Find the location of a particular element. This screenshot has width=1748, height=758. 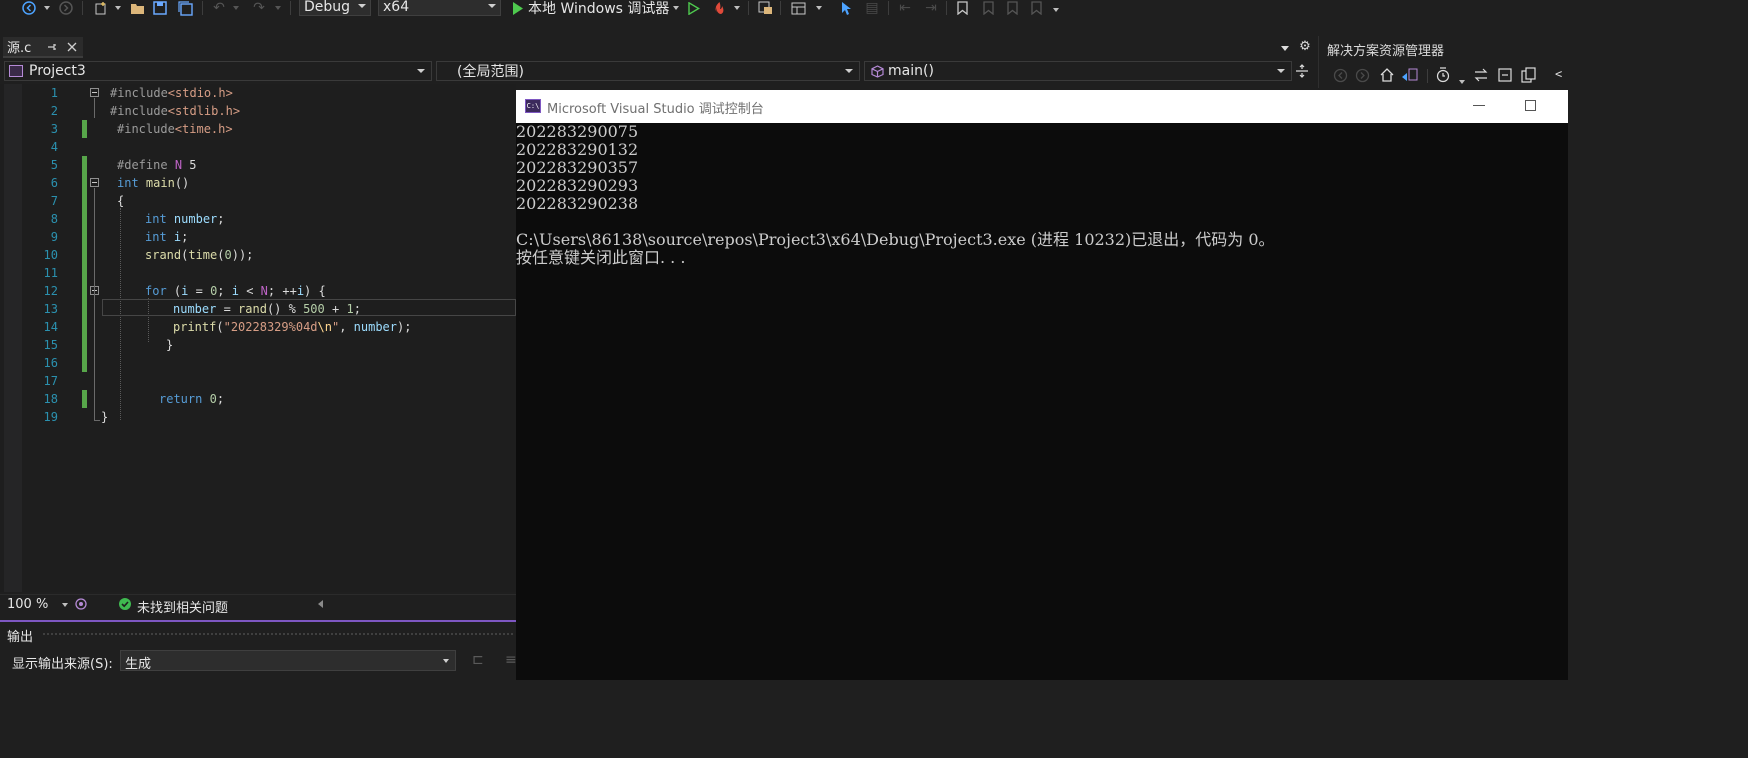

issues-status: 未找到相关问题 is located at coordinates (182, 606).